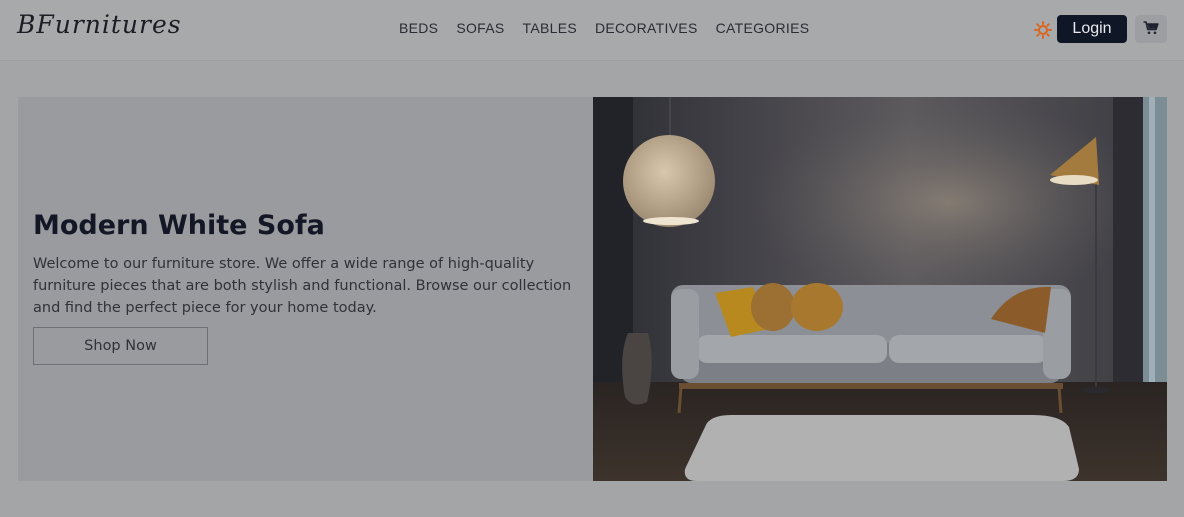 The width and height of the screenshot is (1184, 517). Describe the element at coordinates (120, 346) in the screenshot. I see `shop-now-button: Shop Now` at that location.